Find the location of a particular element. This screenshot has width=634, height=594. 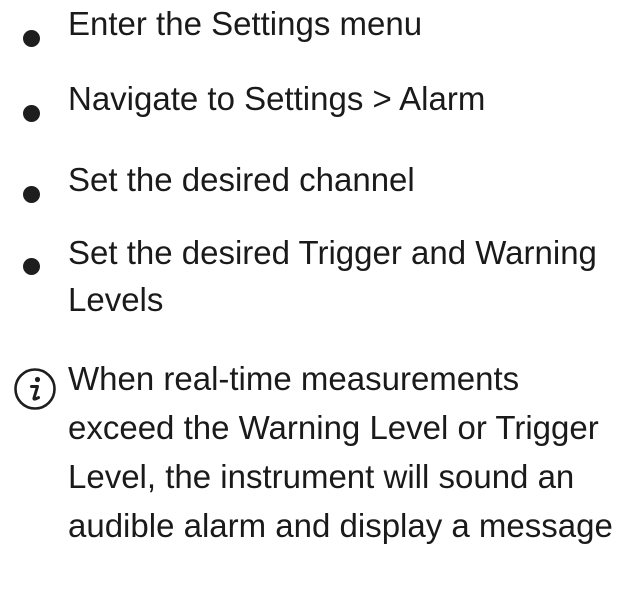

step-text: Navigate to Settings > Alarm is located at coordinates (277, 98).